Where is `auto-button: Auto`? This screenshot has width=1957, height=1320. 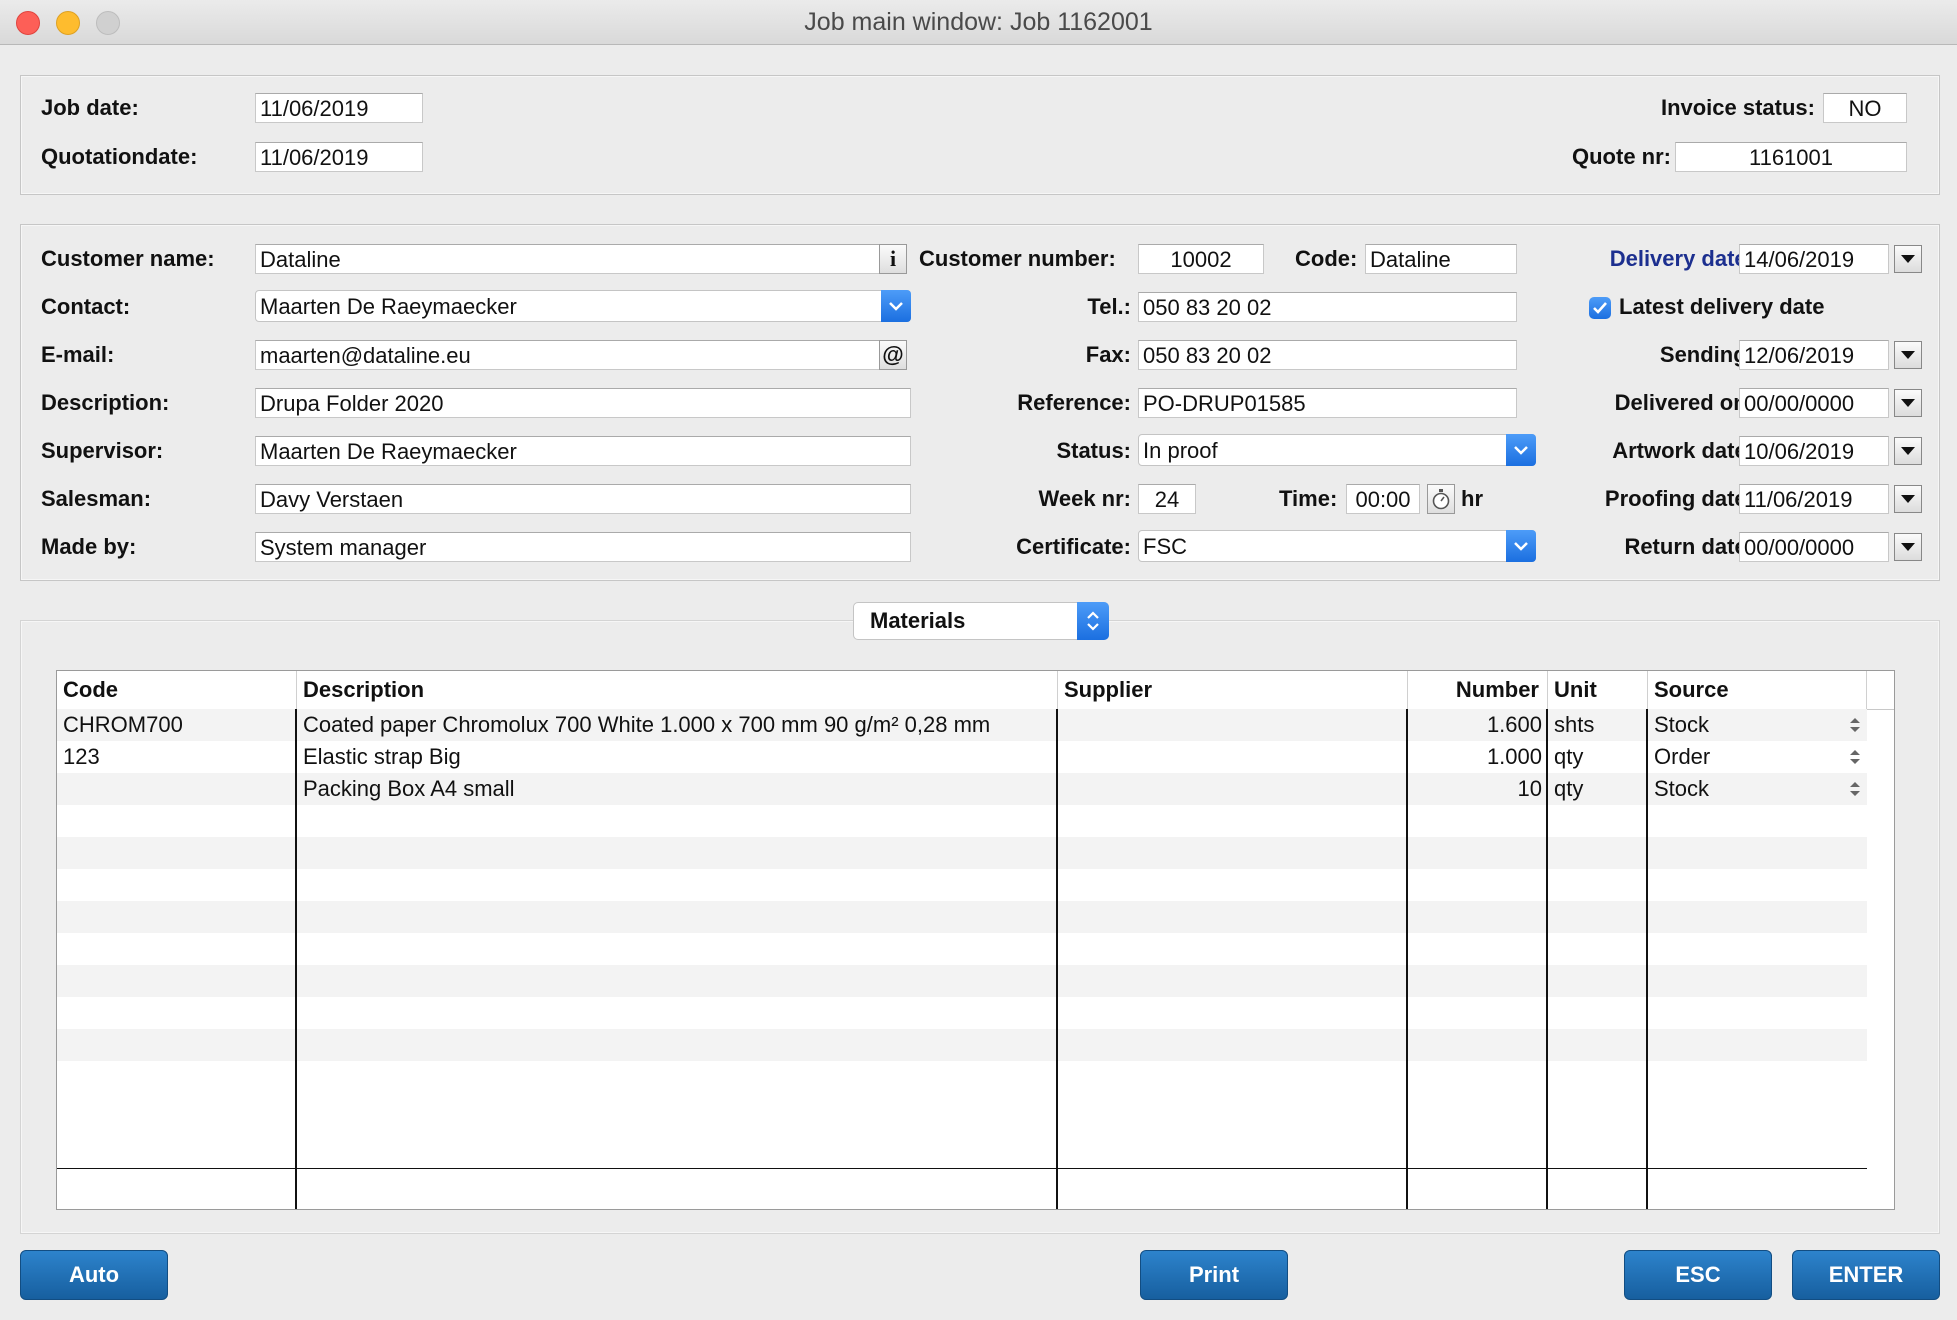
auto-button: Auto is located at coordinates (94, 1275).